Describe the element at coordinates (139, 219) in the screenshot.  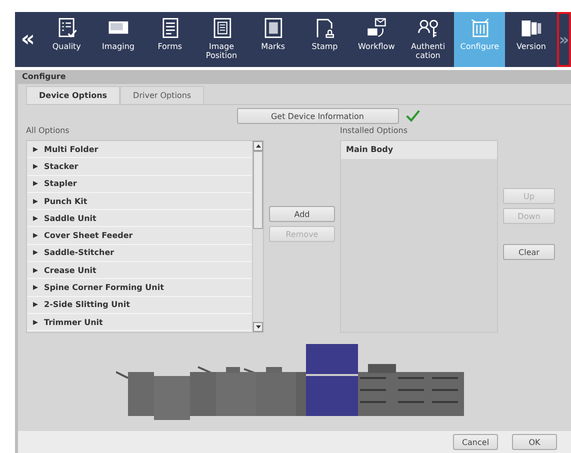
I see `list-item: Saddle Unit` at that location.